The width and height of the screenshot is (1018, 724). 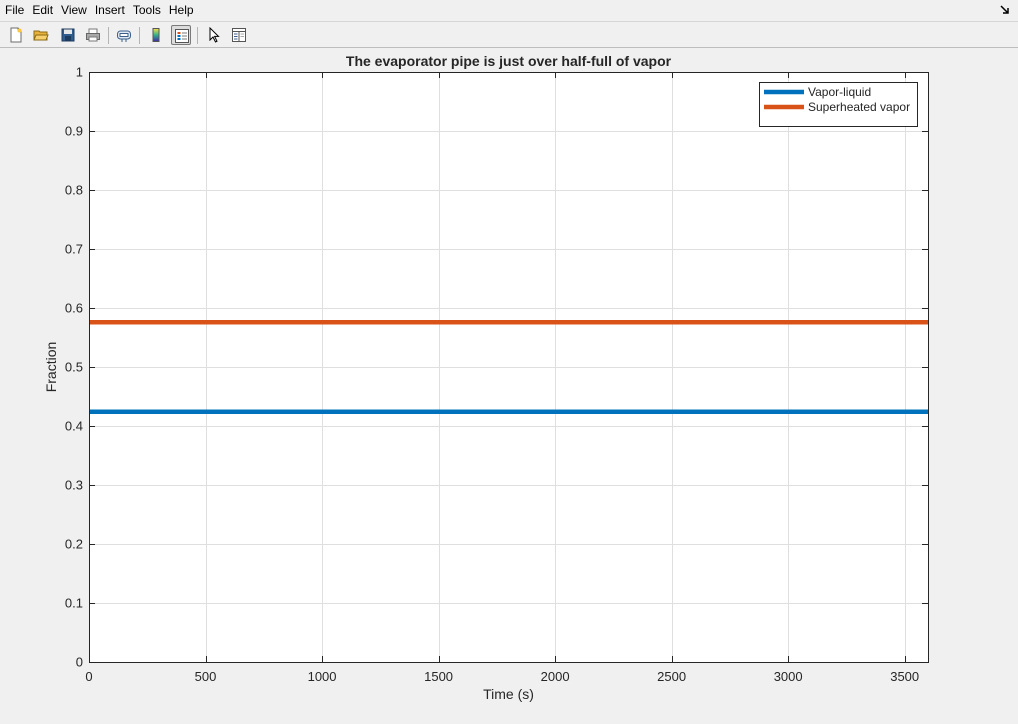 What do you see at coordinates (508, 694) in the screenshot?
I see `x-axis-label: Time (s)` at bounding box center [508, 694].